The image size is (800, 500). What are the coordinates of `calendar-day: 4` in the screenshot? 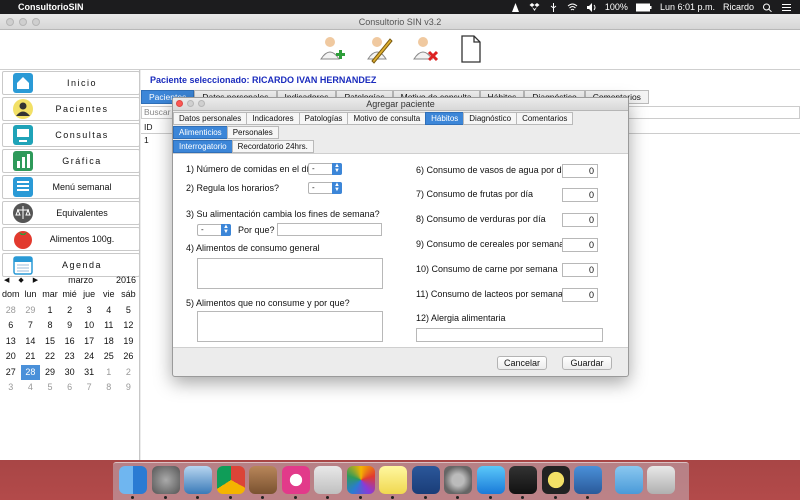 It's located at (109, 311).